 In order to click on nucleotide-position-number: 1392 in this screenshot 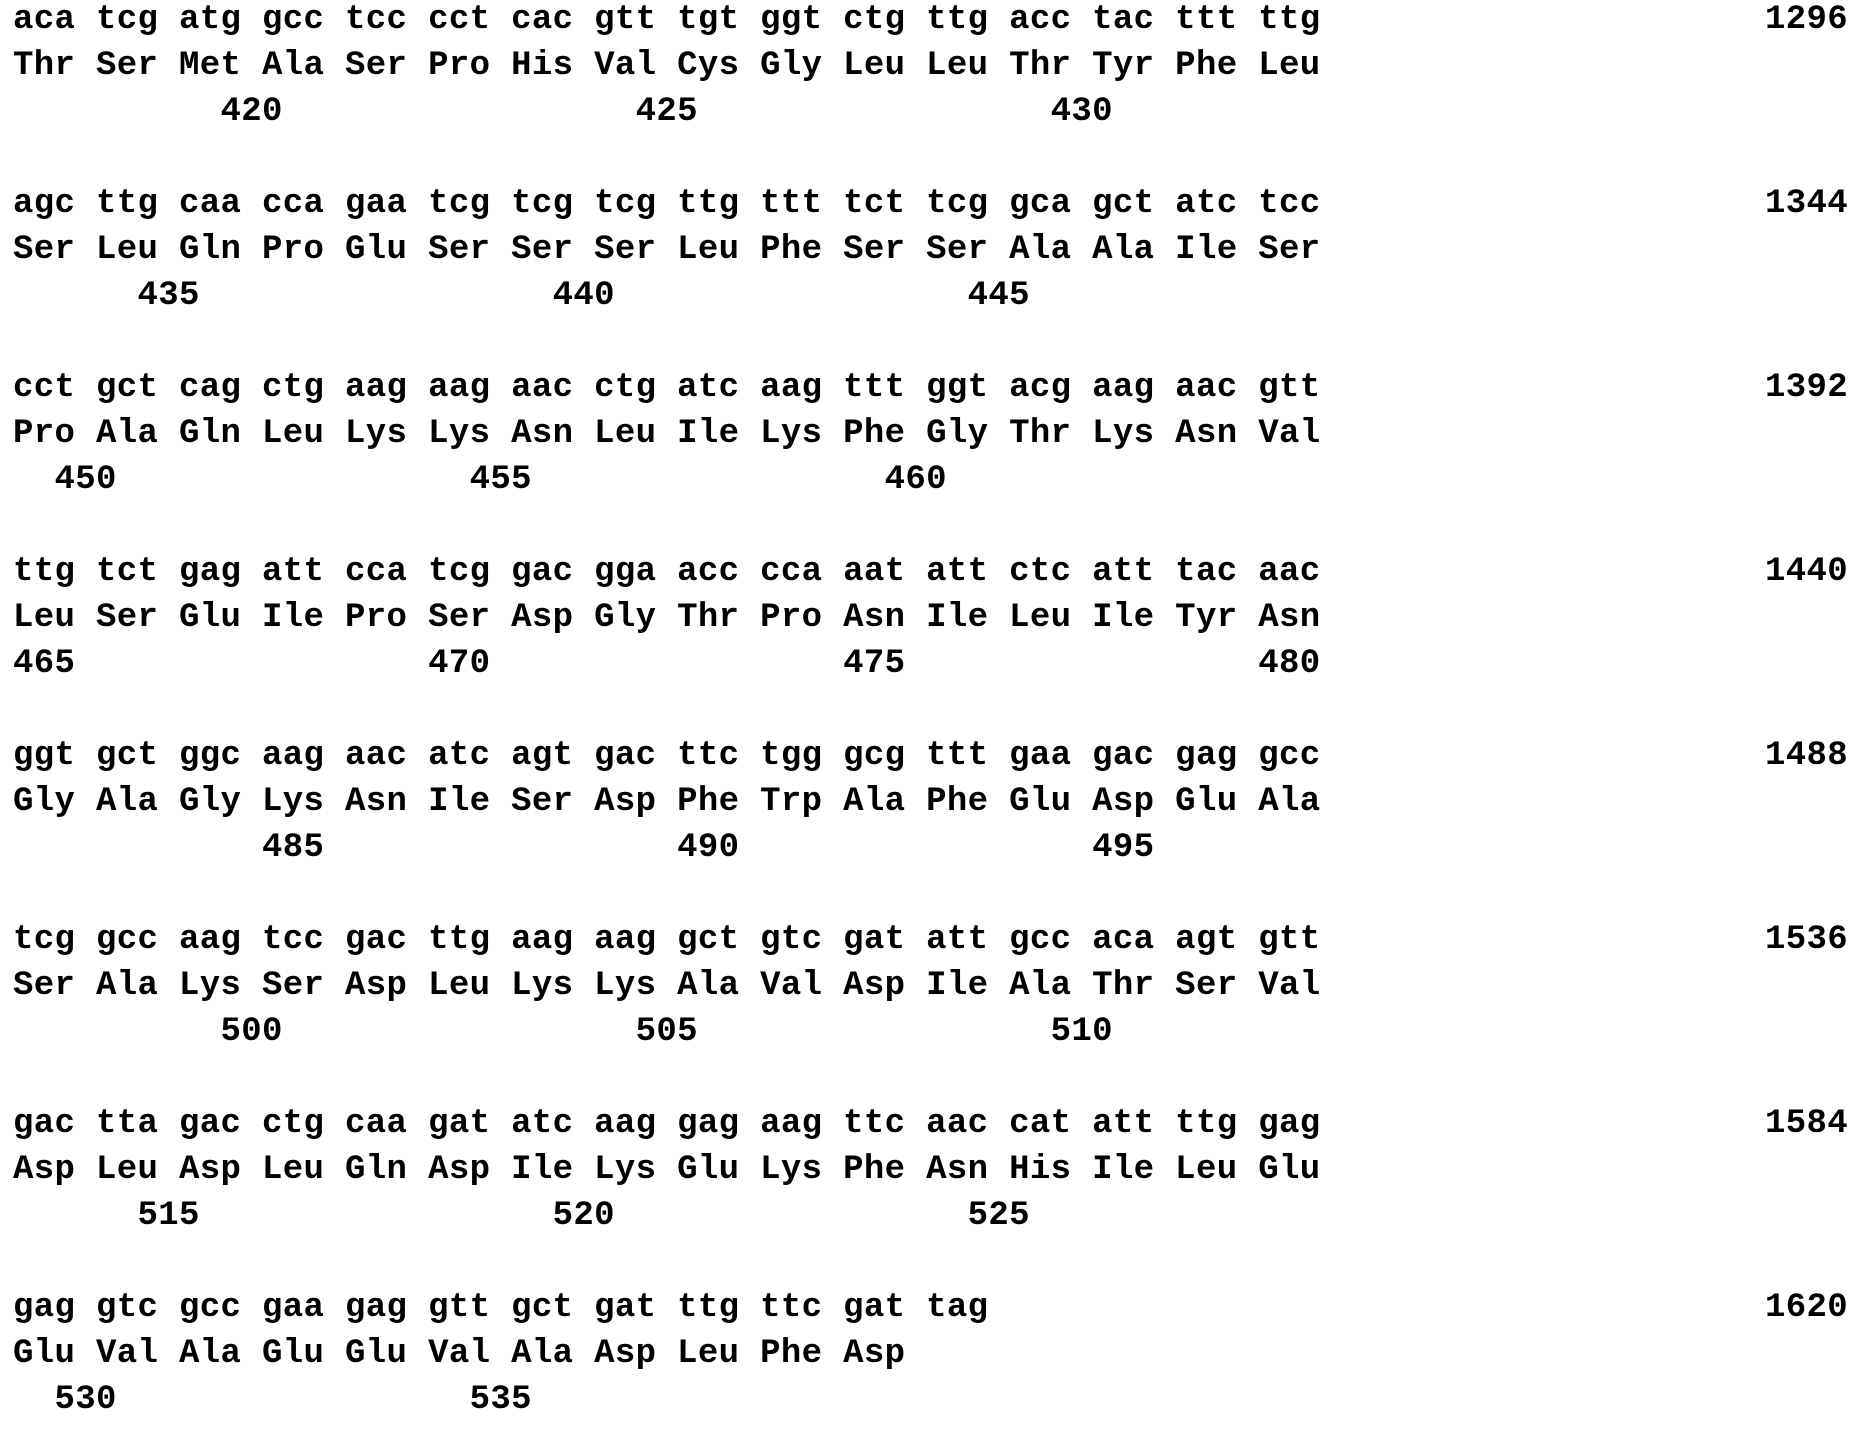, I will do `click(1806, 388)`.